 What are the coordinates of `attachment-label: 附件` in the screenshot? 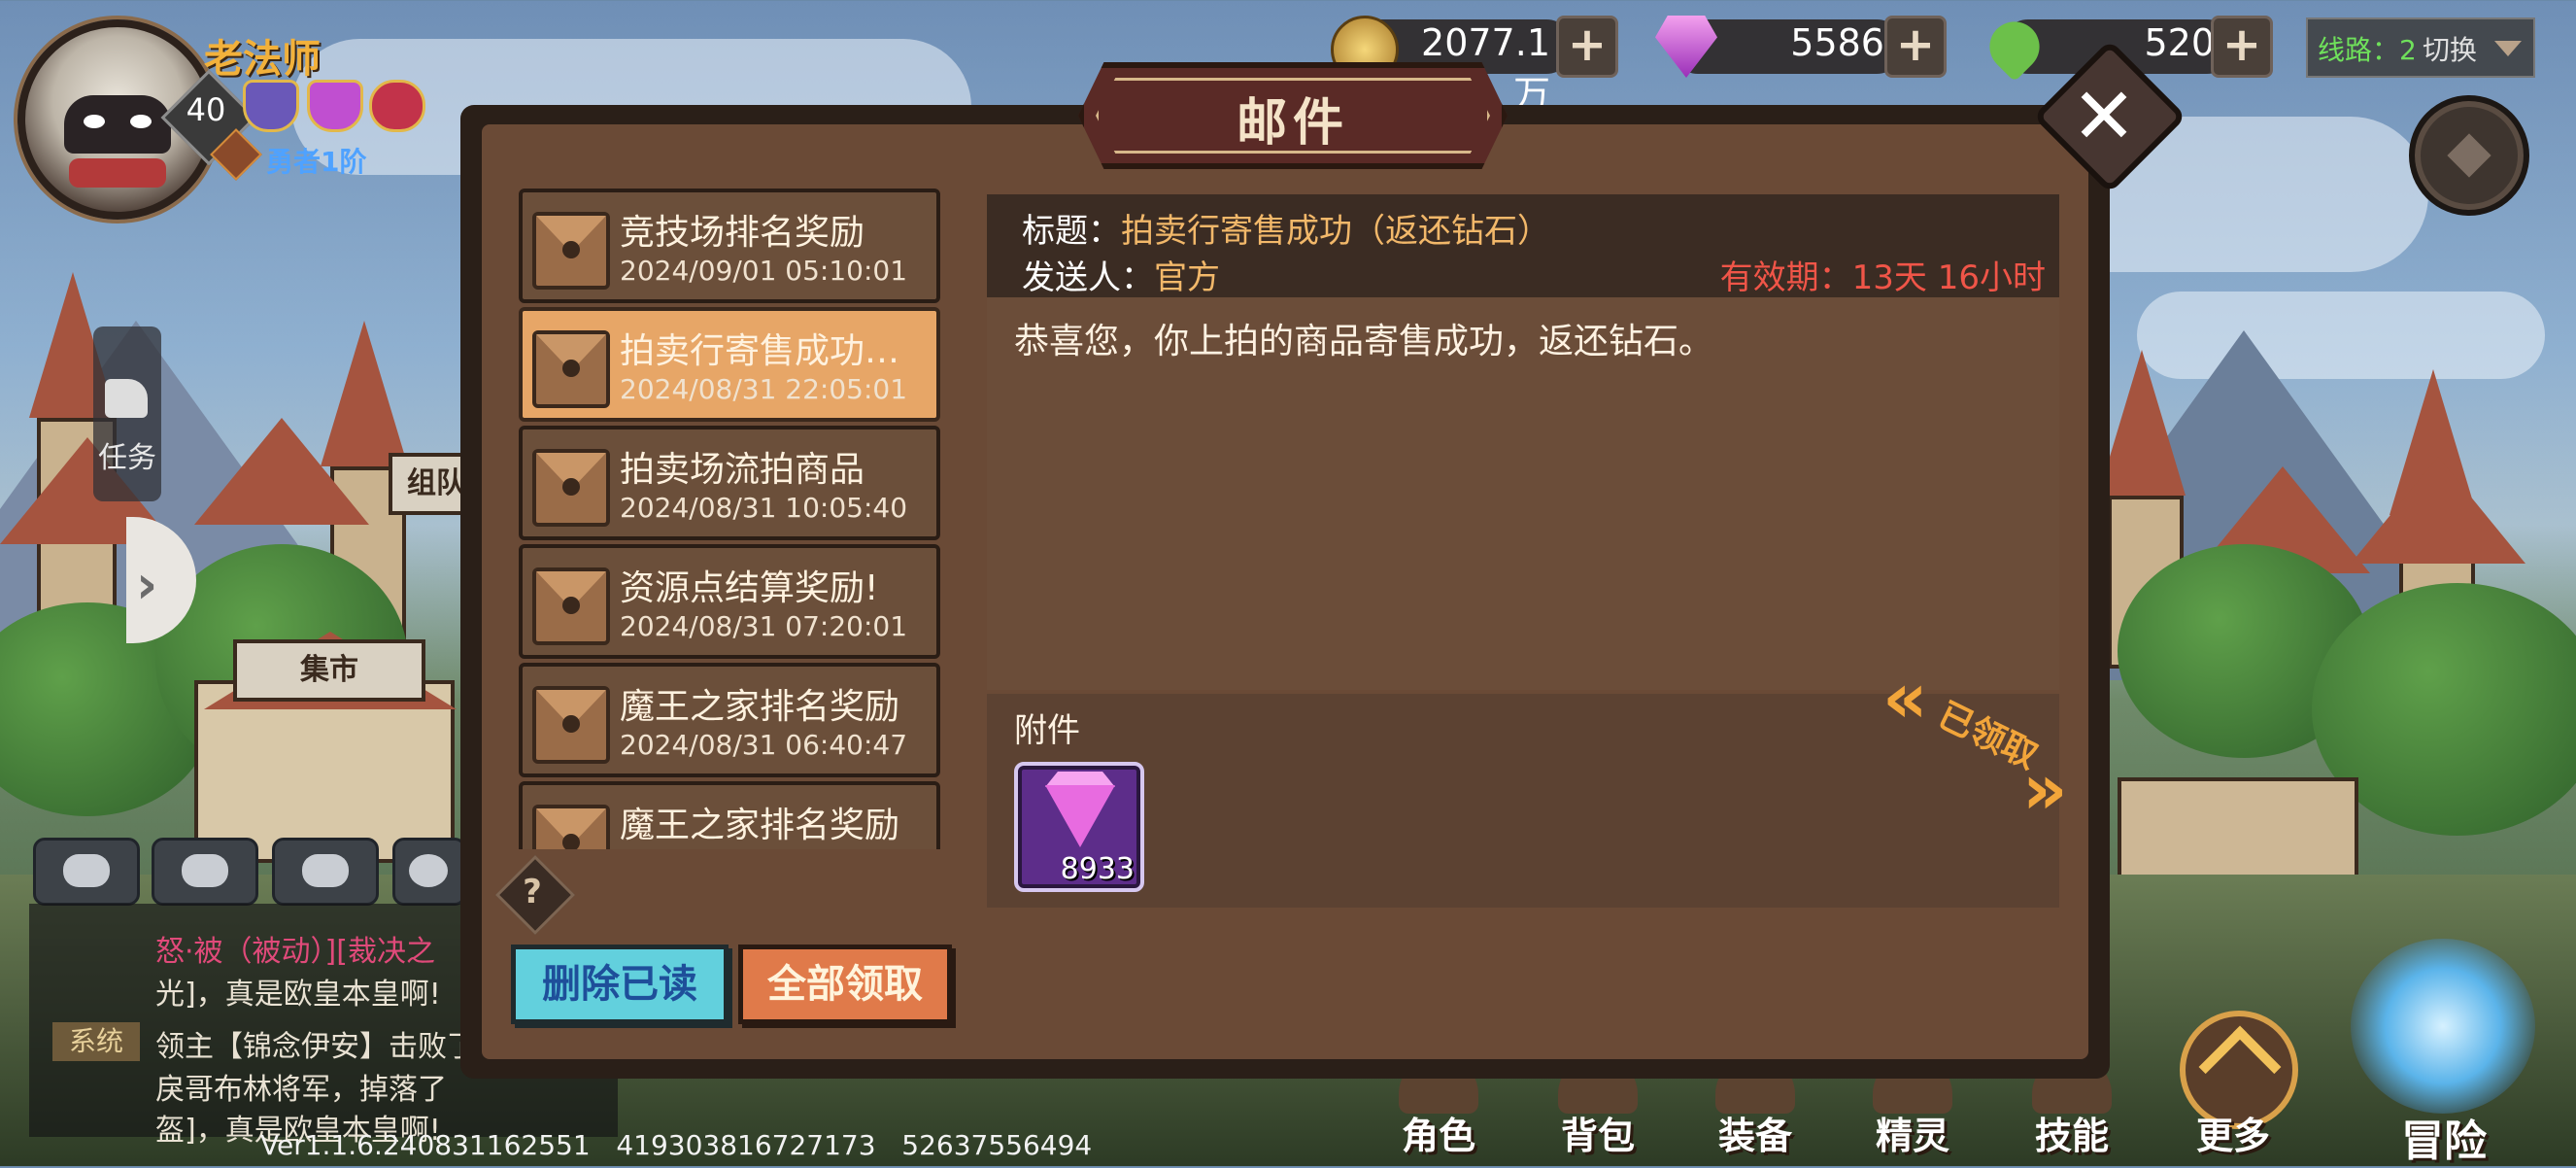 It's located at (1047, 730).